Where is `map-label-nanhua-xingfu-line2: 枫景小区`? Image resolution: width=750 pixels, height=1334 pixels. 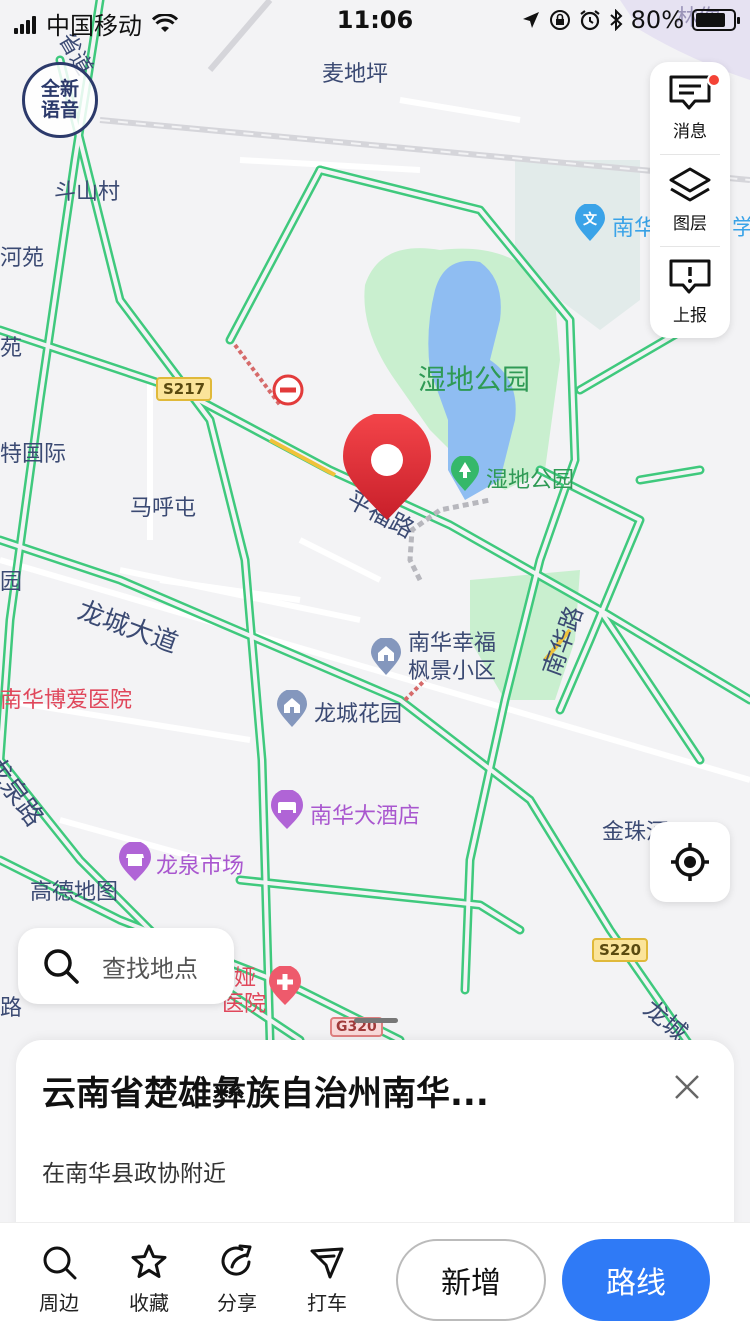
map-label-nanhua-xingfu-line2: 枫景小区 is located at coordinates (452, 671).